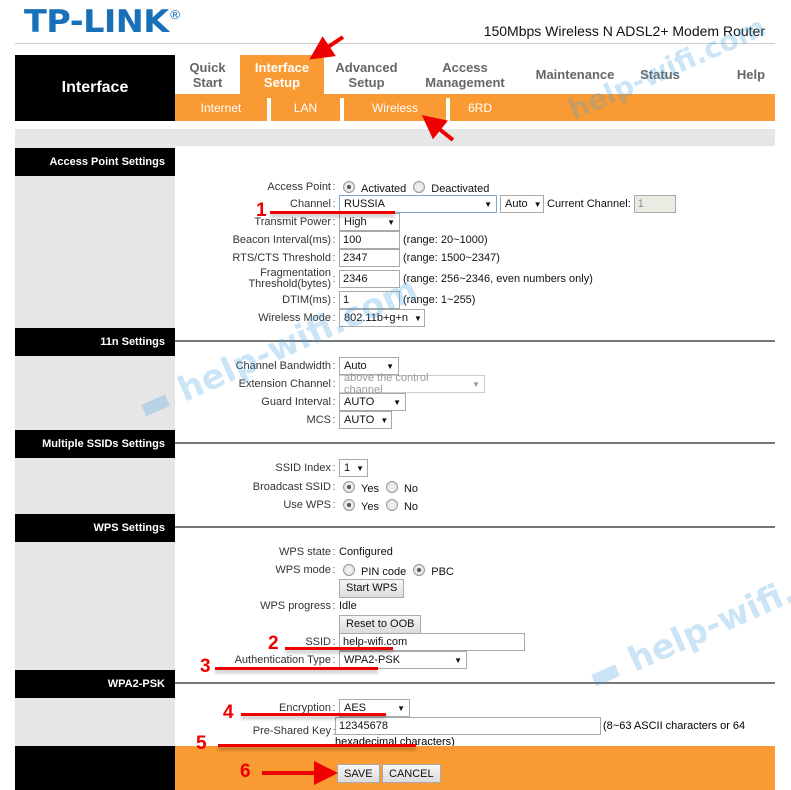 Image resolution: width=791 pixels, height=790 pixels. Describe the element at coordinates (201, 743) in the screenshot. I see `annotation-number: 5` at that location.